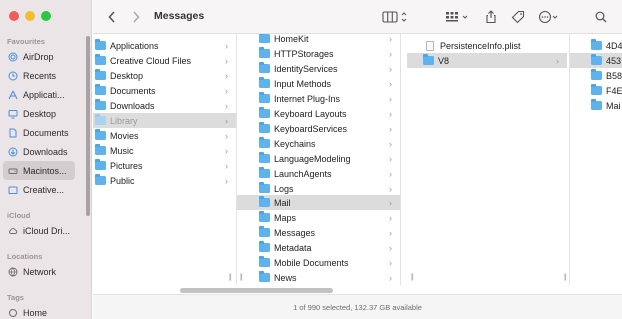 This screenshot has height=319, width=622. I want to click on list-item: Music ›, so click(164, 150).